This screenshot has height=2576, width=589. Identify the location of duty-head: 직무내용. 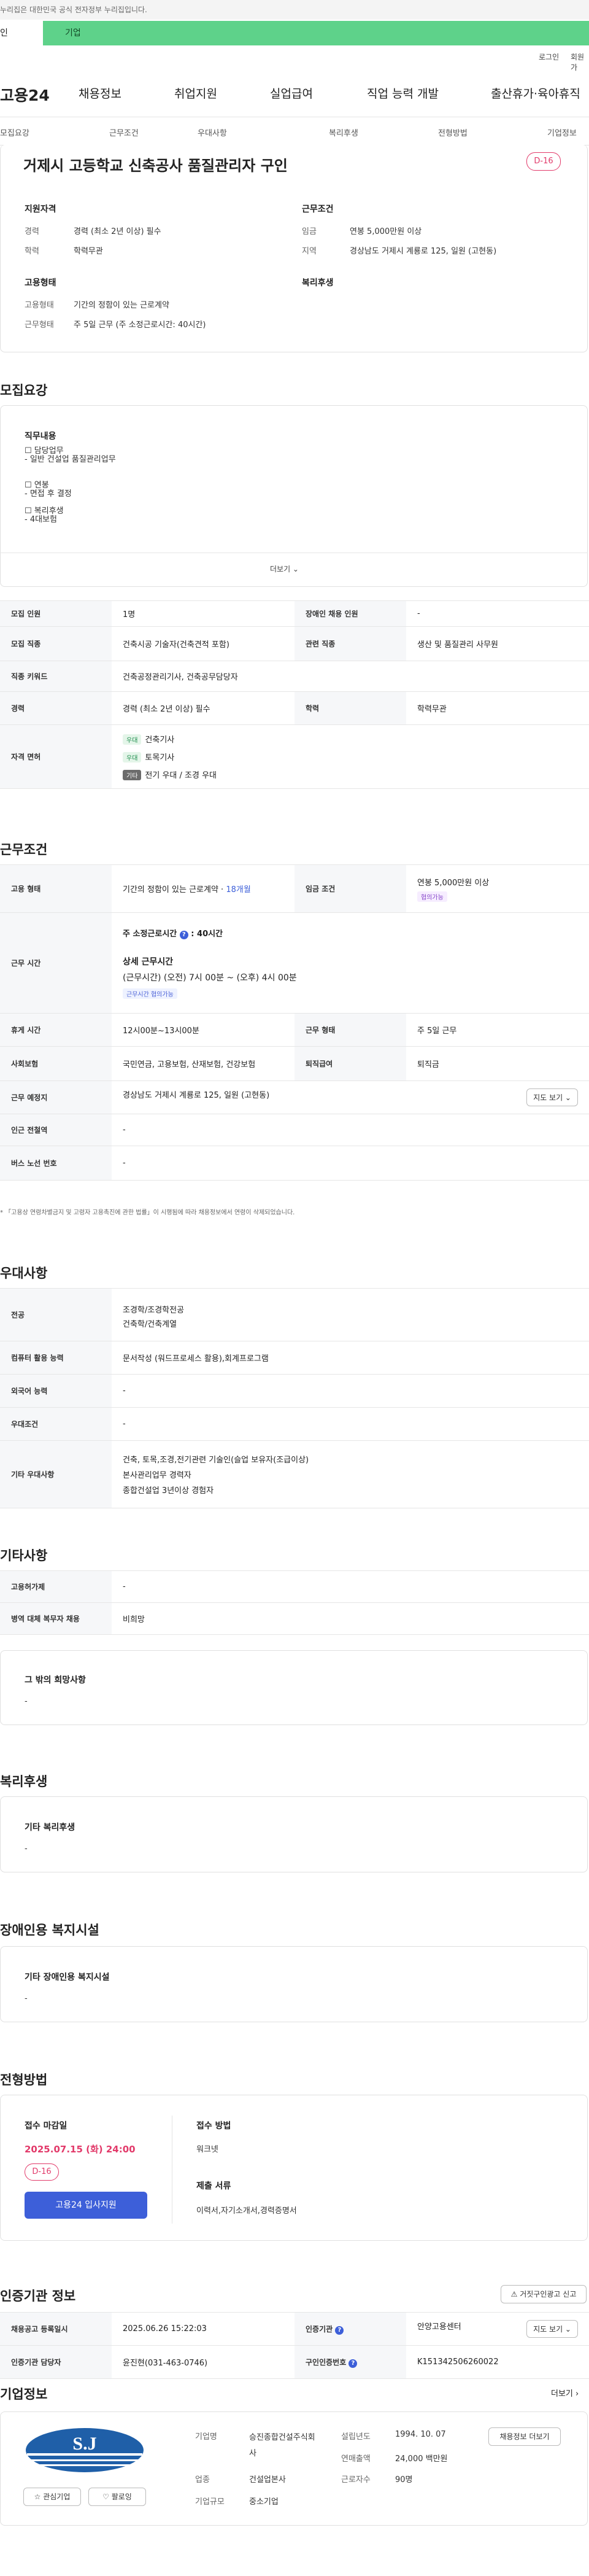
(40, 436).